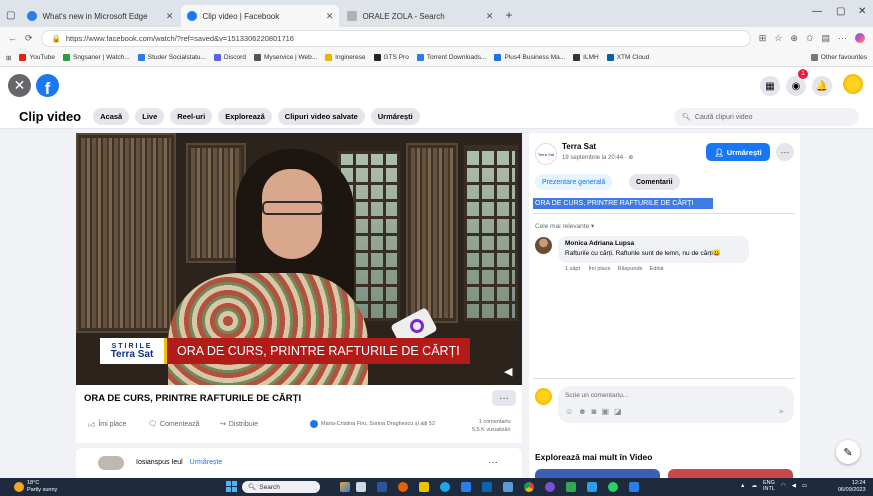 This screenshot has width=873, height=496. What do you see at coordinates (825, 38) in the screenshot?
I see `collections-icon: ▤` at bounding box center [825, 38].